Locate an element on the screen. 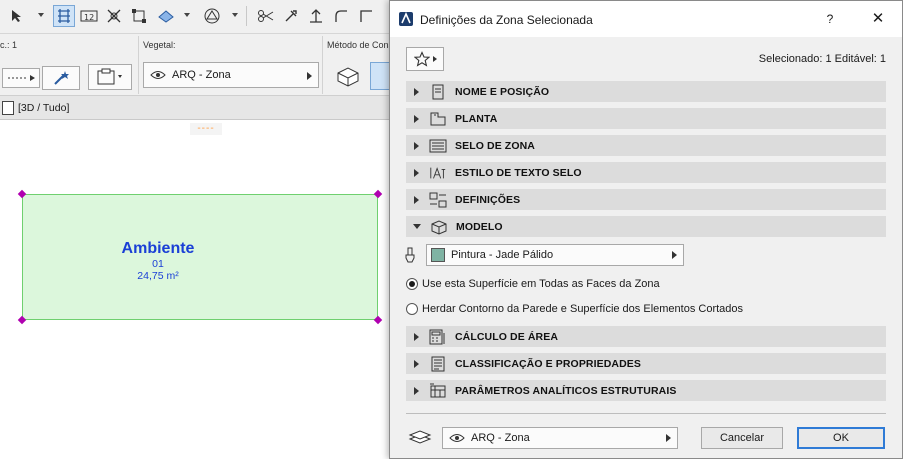 This screenshot has width=903, height=459. vegetal-label: Vegetal: is located at coordinates (159, 45).